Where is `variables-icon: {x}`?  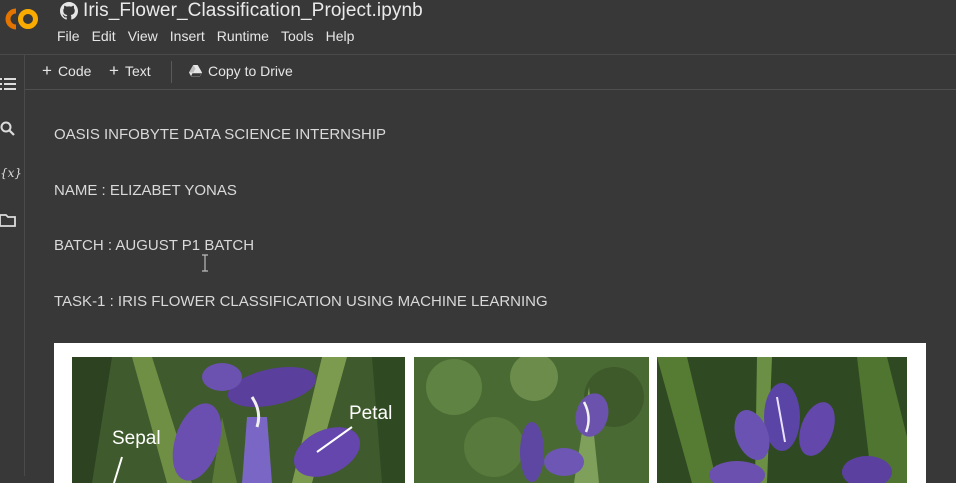
variables-icon: {x} is located at coordinates (11, 175).